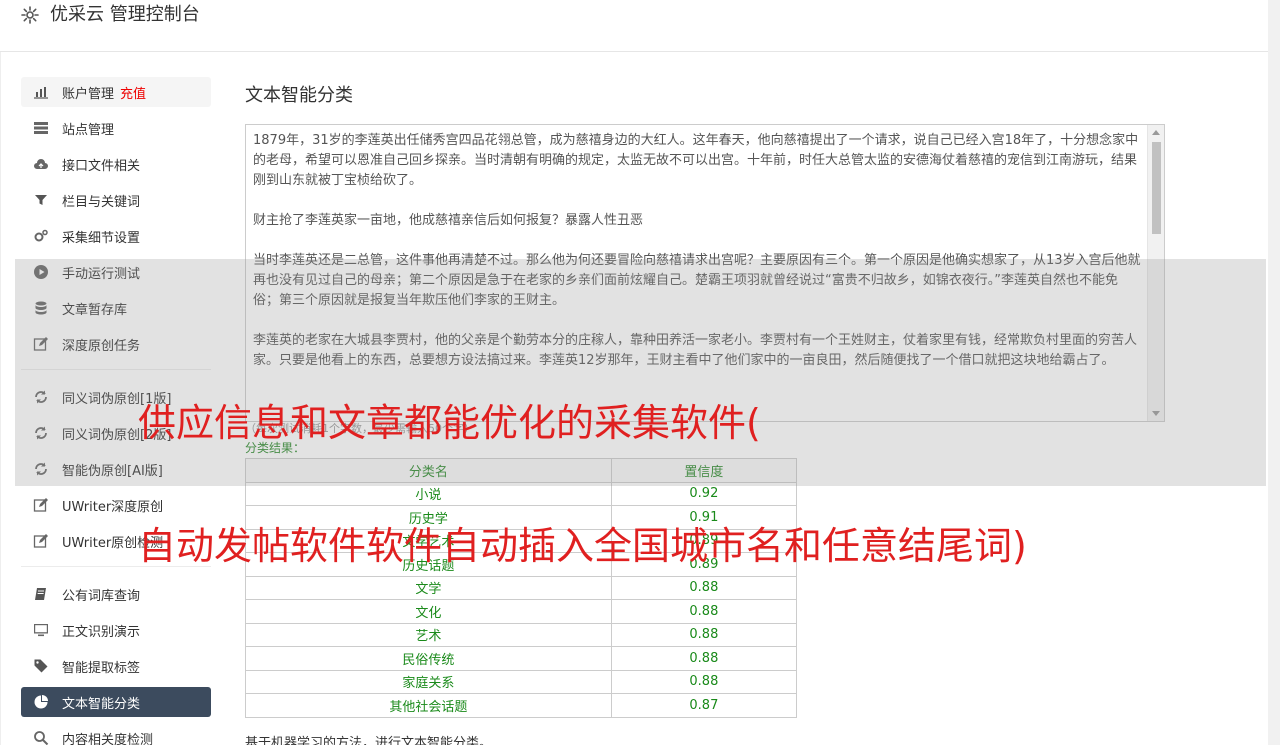  I want to click on sidebar-item-synonym-v2: 同义词伪原创[2版], so click(116, 433).